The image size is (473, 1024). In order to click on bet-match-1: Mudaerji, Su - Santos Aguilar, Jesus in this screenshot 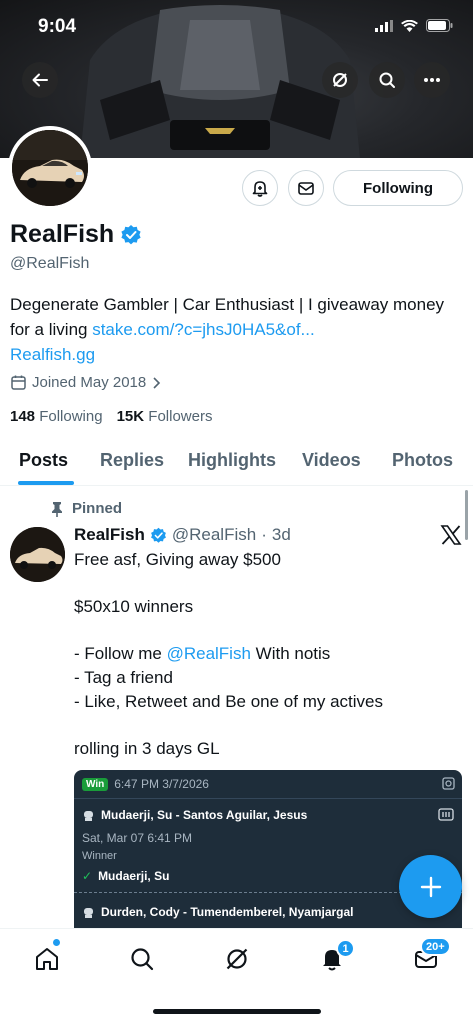, I will do `click(194, 815)`.